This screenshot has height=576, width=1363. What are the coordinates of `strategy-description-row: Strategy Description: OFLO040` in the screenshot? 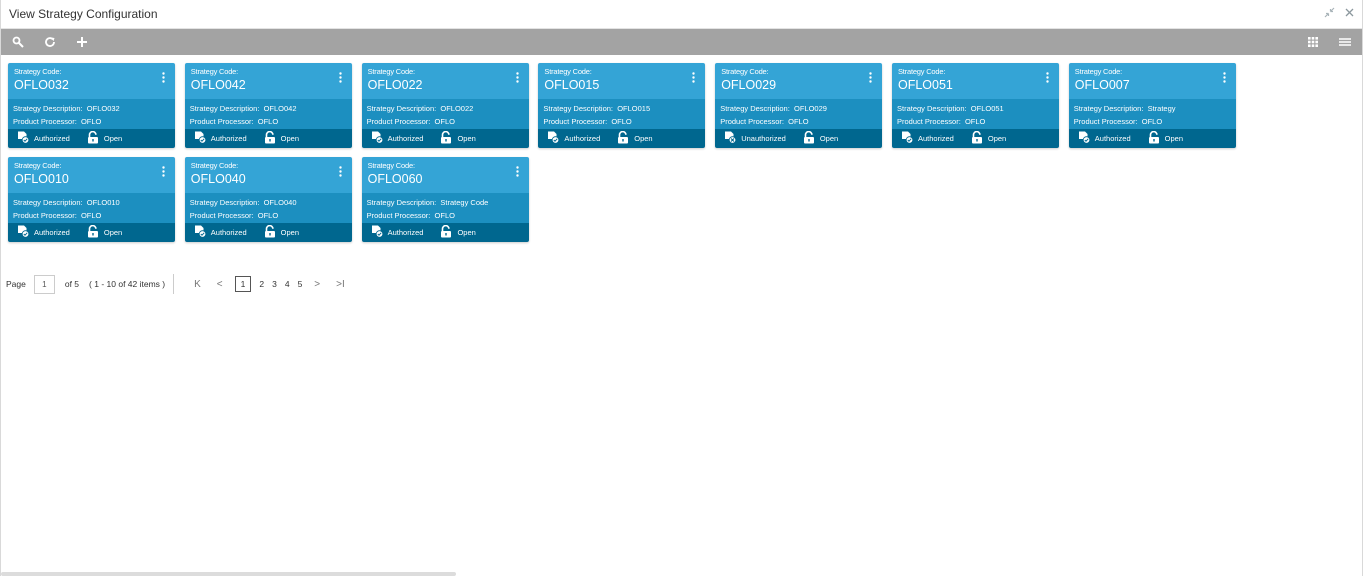 It's located at (268, 202).